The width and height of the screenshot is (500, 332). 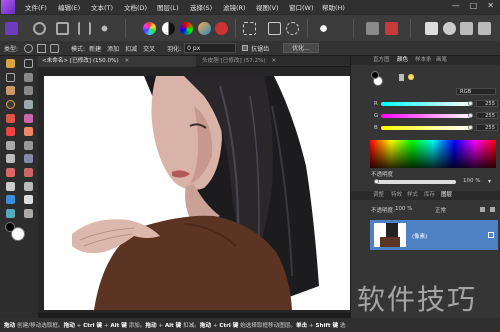 I want to click on document-tab-untitled: <未命名> [已修改] (150.0%) ✕, so click(x=117, y=61).